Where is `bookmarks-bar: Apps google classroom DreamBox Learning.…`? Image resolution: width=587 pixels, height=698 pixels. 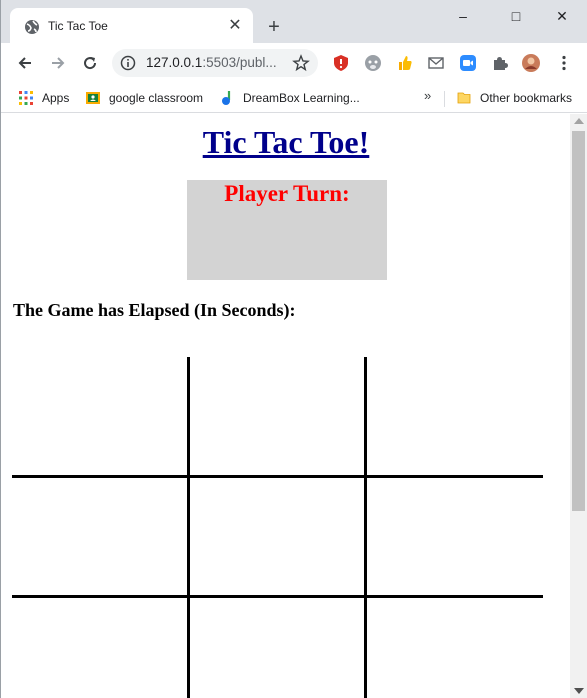 bookmarks-bar: Apps google classroom DreamBox Learning.… is located at coordinates (294, 98).